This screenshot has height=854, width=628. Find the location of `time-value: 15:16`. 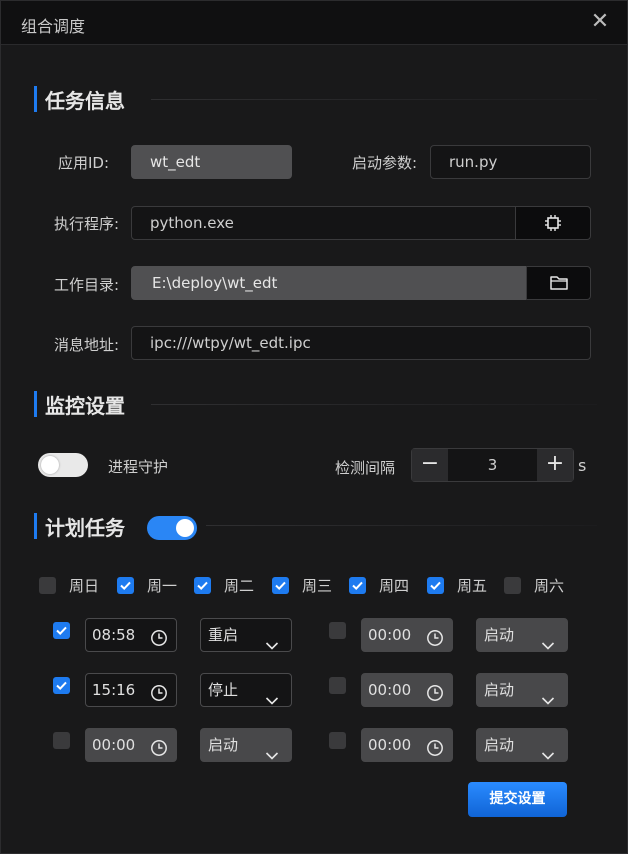

time-value: 15:16 is located at coordinates (114, 690).